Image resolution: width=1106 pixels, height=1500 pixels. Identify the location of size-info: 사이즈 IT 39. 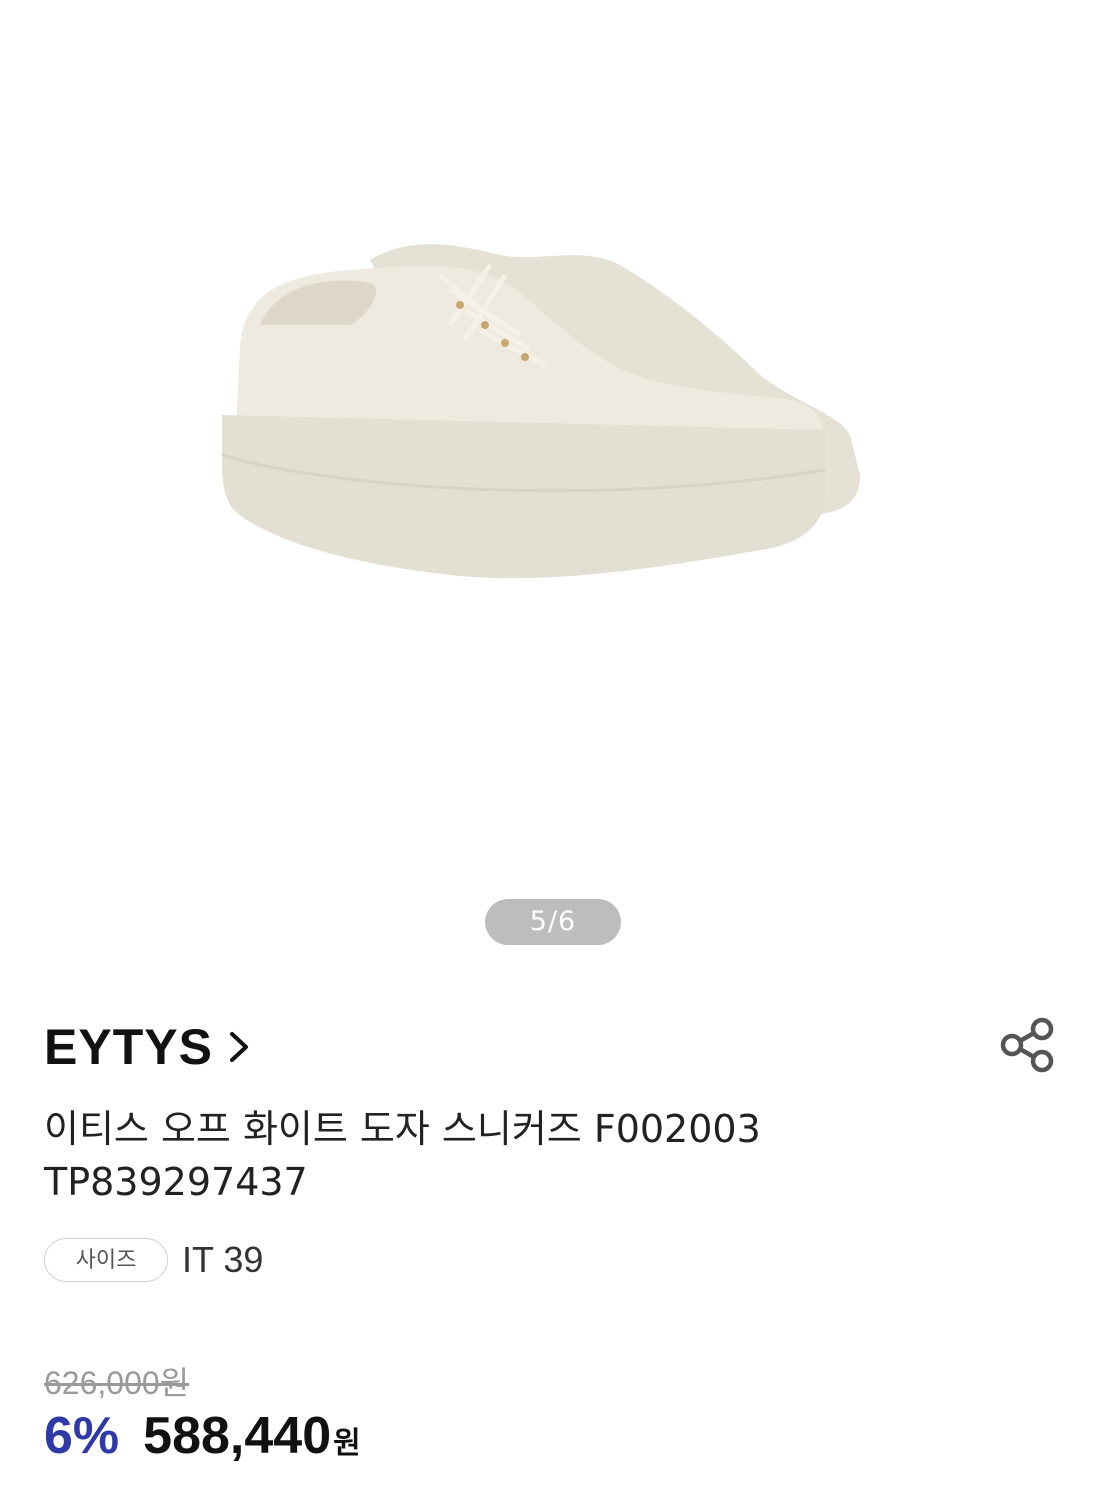
(153, 1260).